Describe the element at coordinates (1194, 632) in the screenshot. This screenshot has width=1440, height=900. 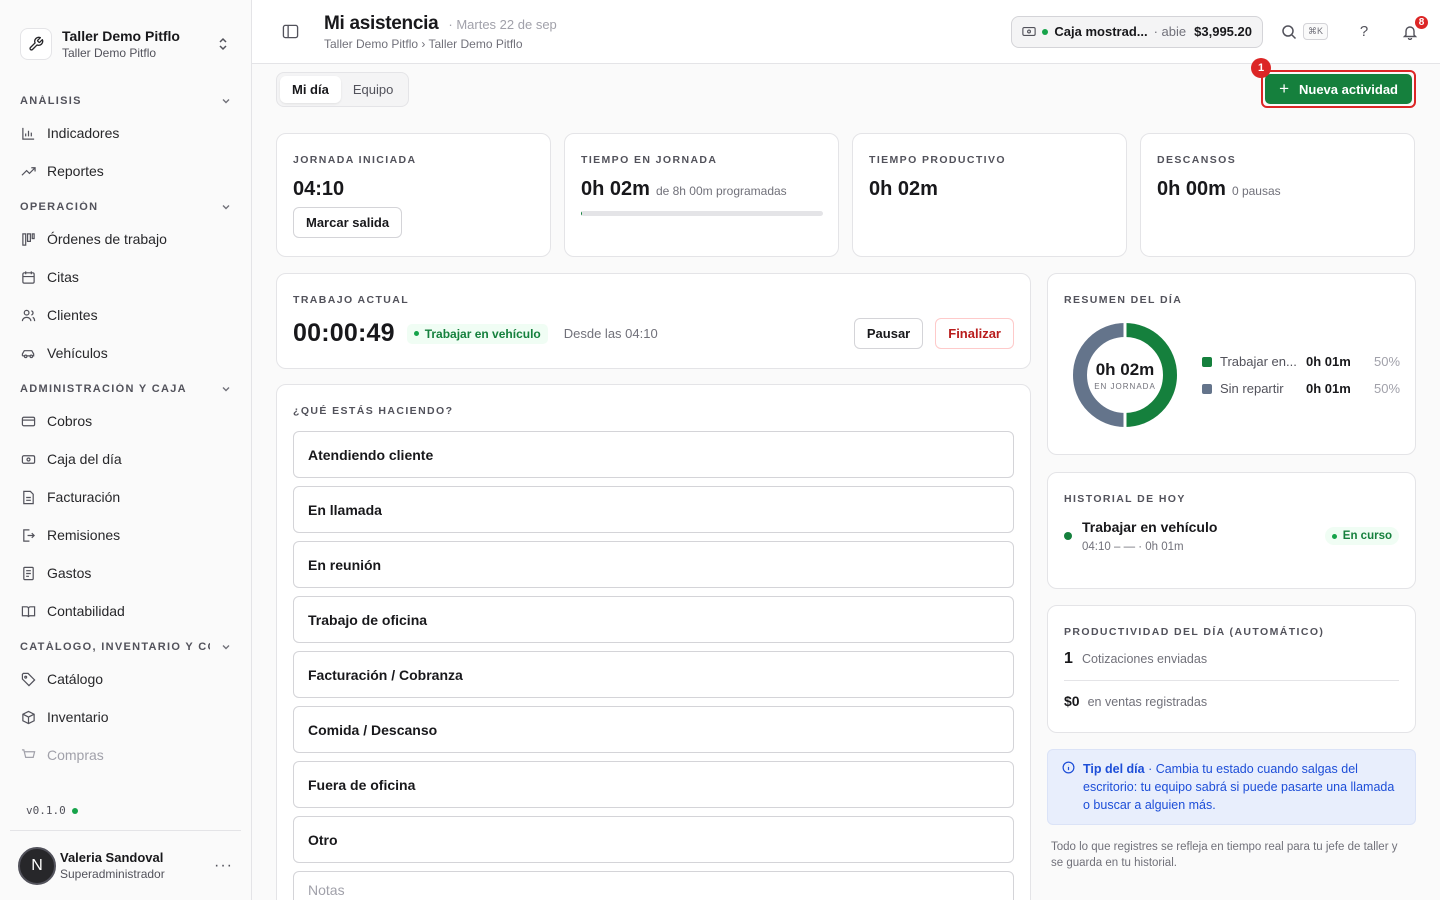
I see `card-label: PRODUCTIVIDAD DEL DÍA (AUTOMÁTICO)` at that location.